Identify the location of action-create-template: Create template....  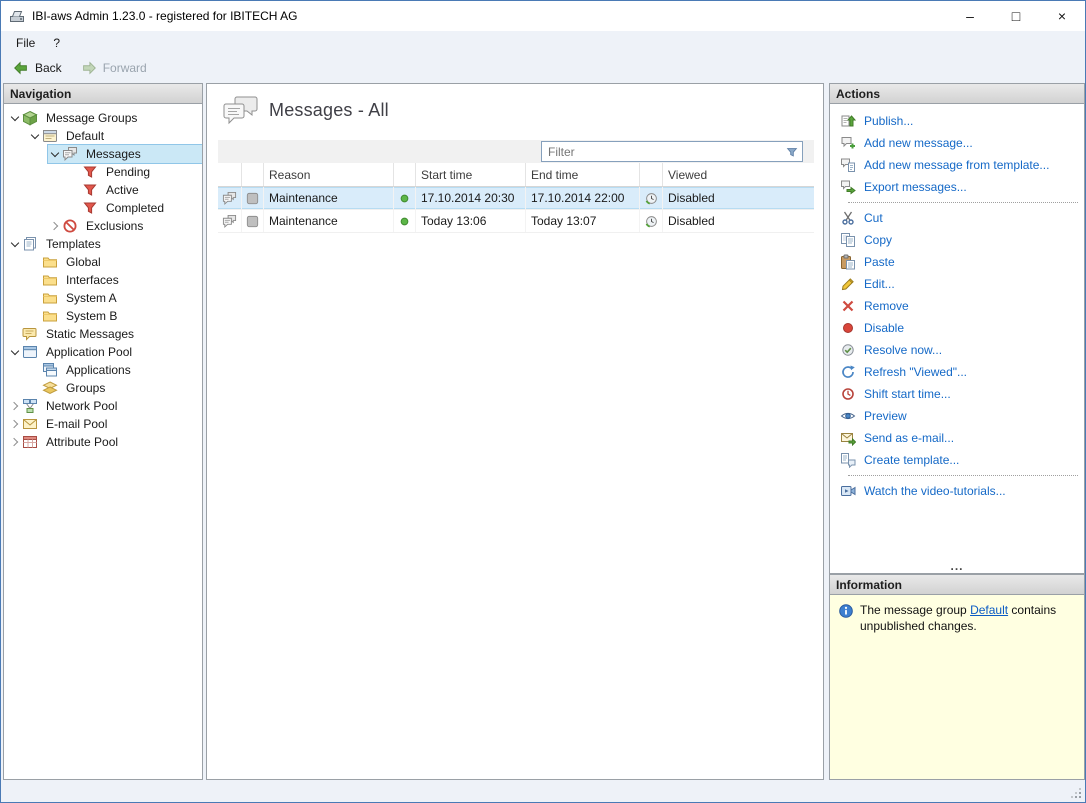
(957, 460).